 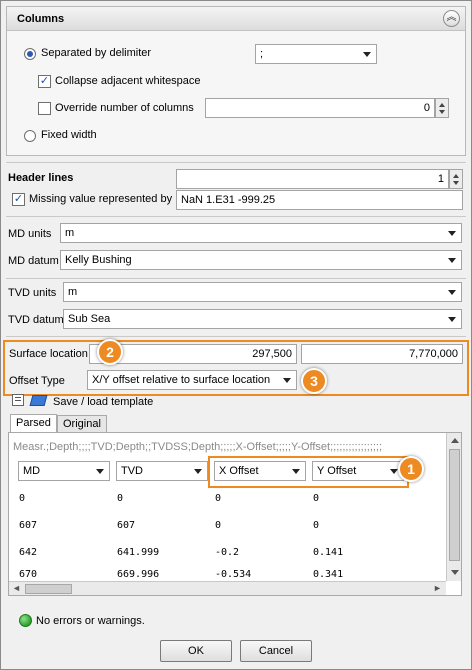 What do you see at coordinates (33, 423) in the screenshot?
I see `tab-parsed: Parsed` at bounding box center [33, 423].